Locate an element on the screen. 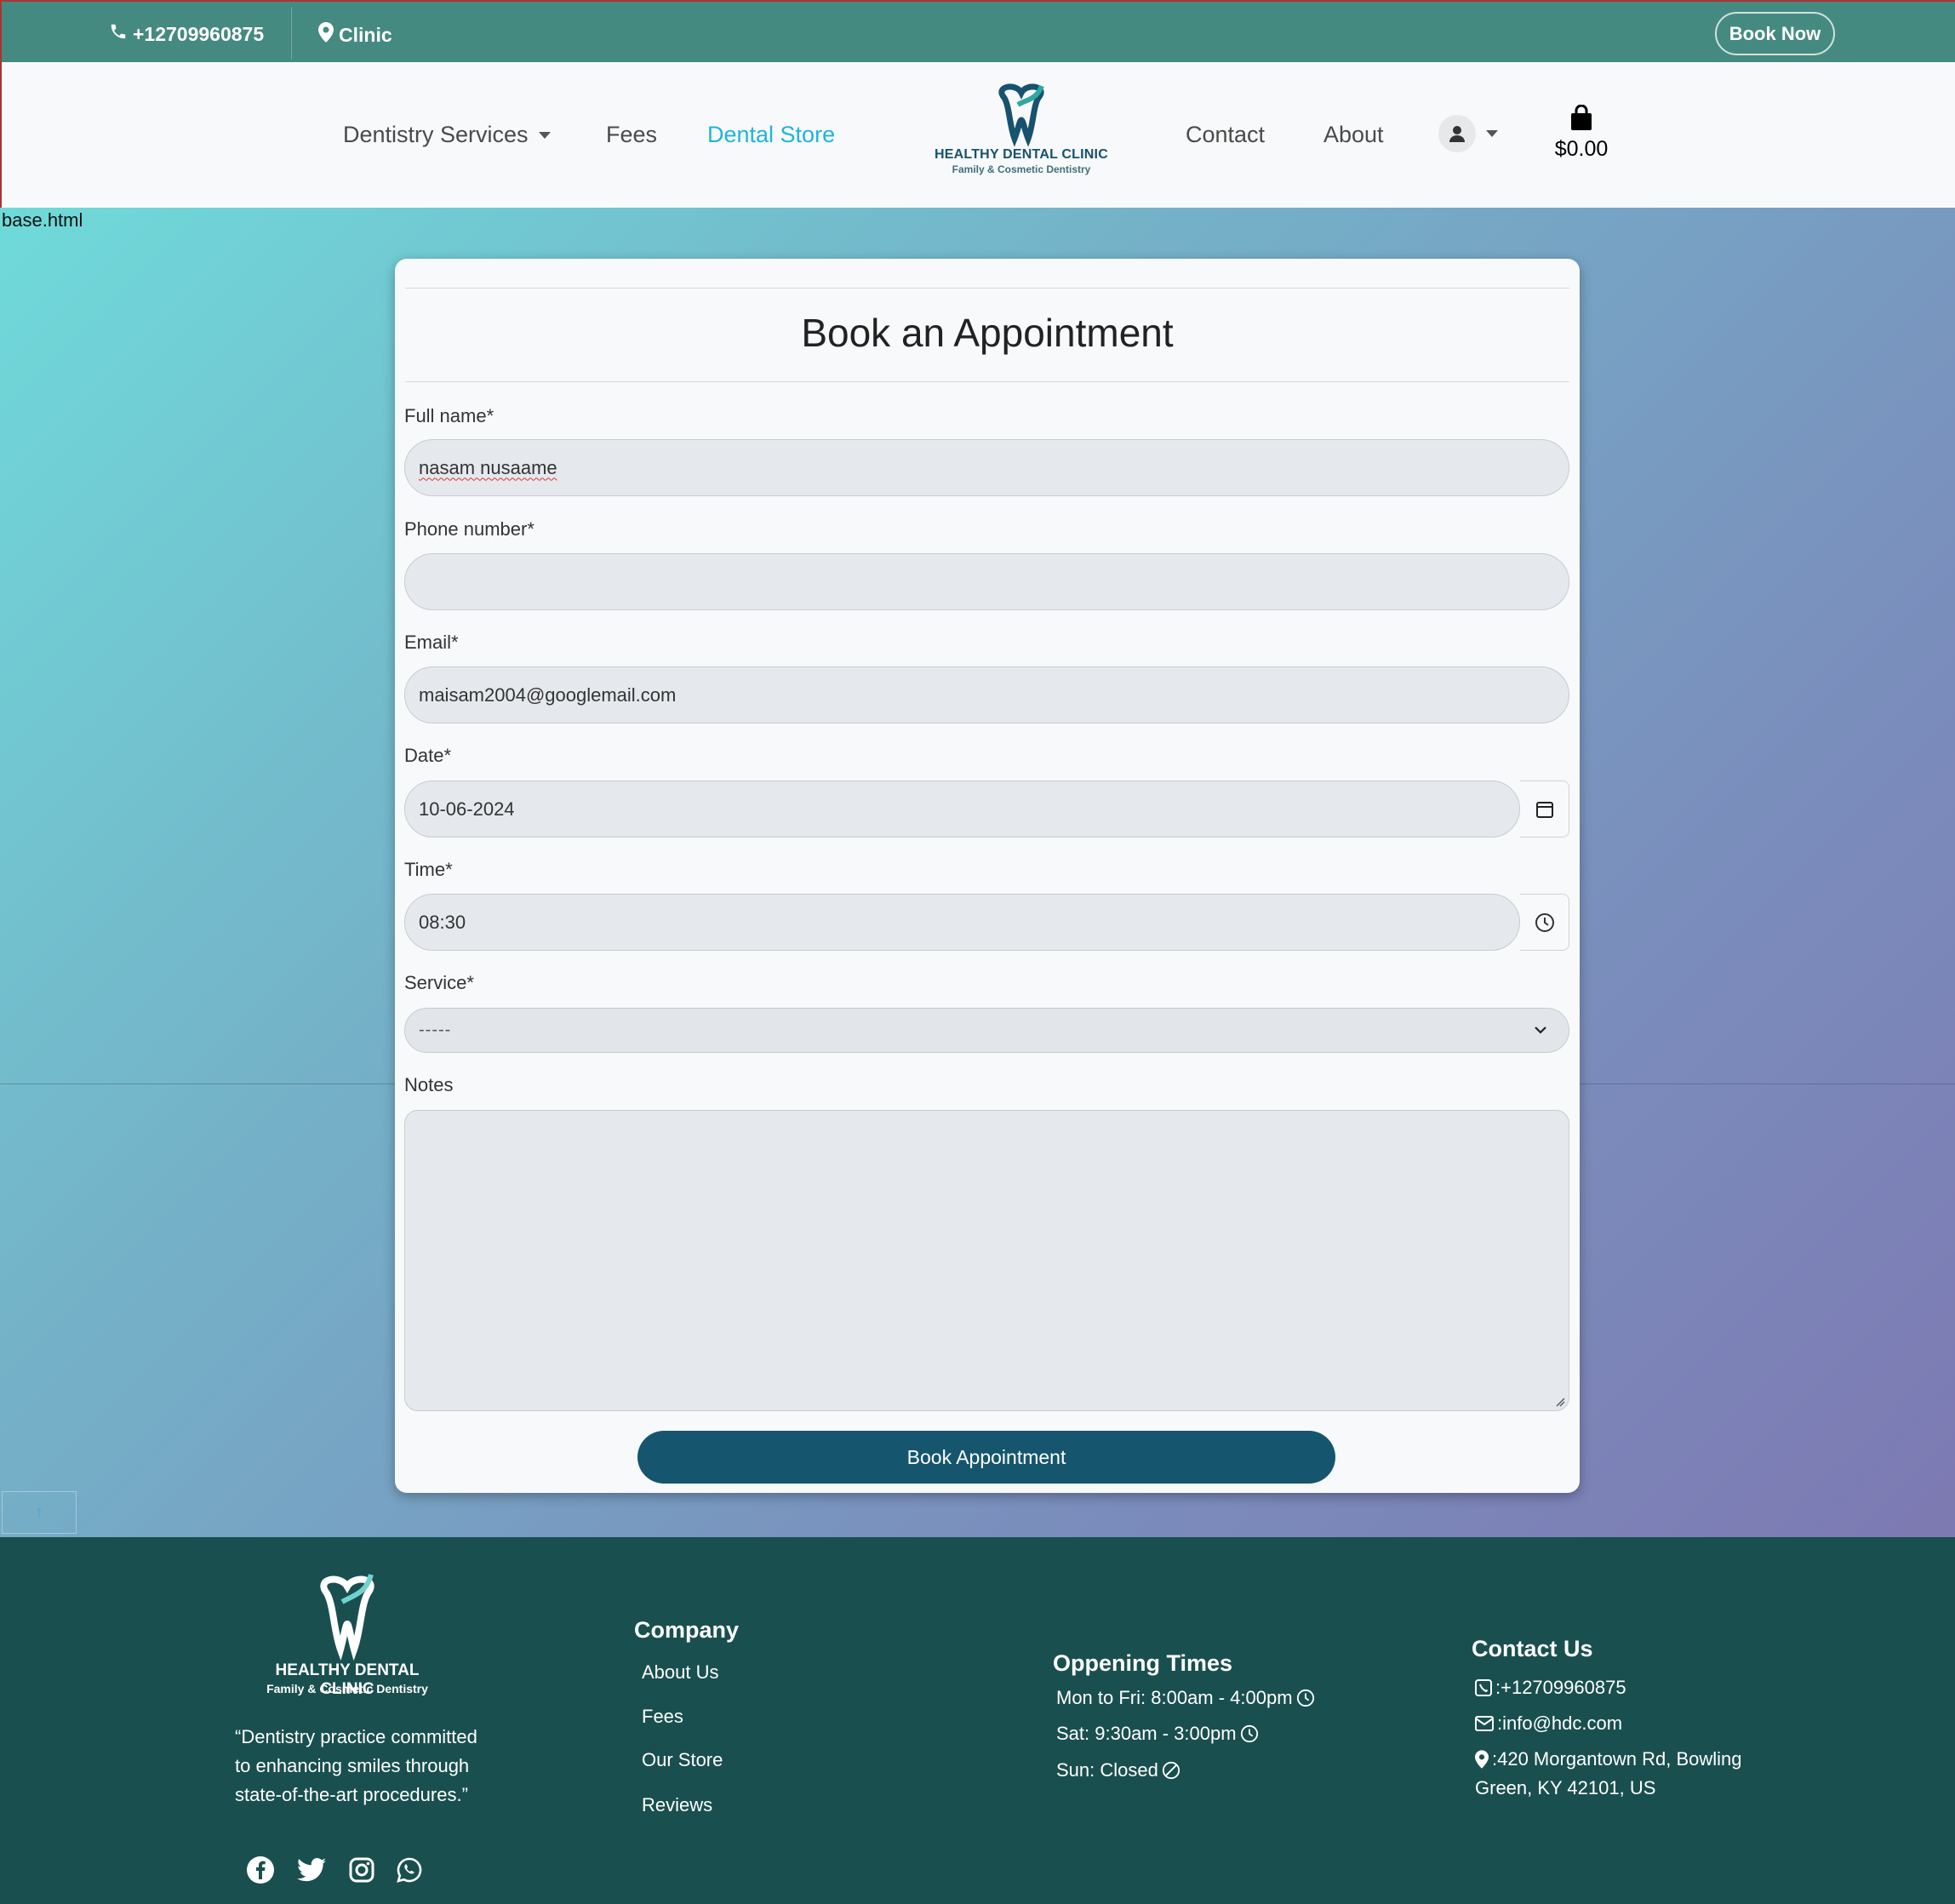 The height and width of the screenshot is (1904, 1955). hours-saturday: Sat: 9:30am - 3:00pm is located at coordinates (1157, 1734).